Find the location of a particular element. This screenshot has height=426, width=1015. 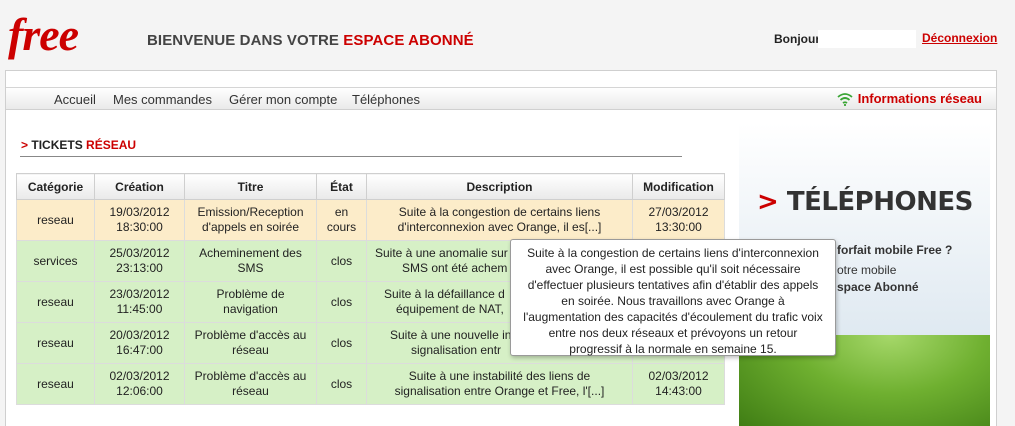

cell-etat: en cours is located at coordinates (341, 220).